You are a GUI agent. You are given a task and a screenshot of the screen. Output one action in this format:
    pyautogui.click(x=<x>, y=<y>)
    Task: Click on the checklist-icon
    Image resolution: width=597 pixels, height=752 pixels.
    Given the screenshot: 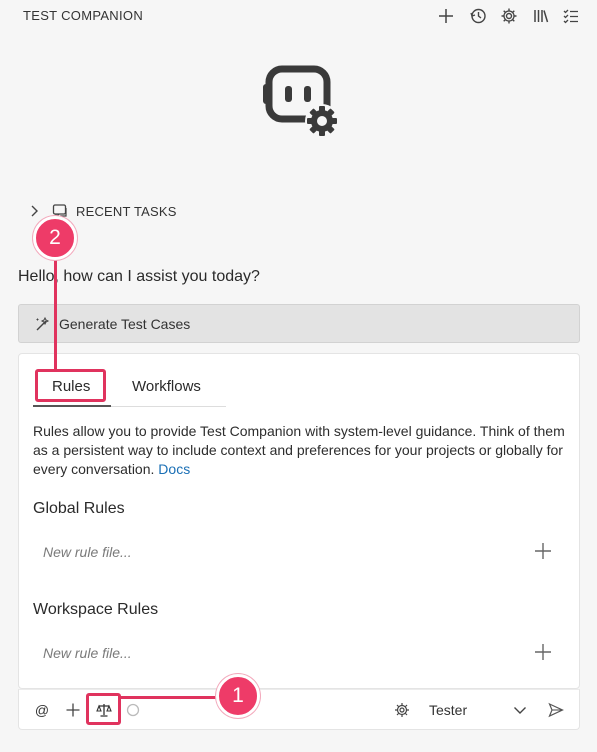 What is the action you would take?
    pyautogui.click(x=571, y=16)
    